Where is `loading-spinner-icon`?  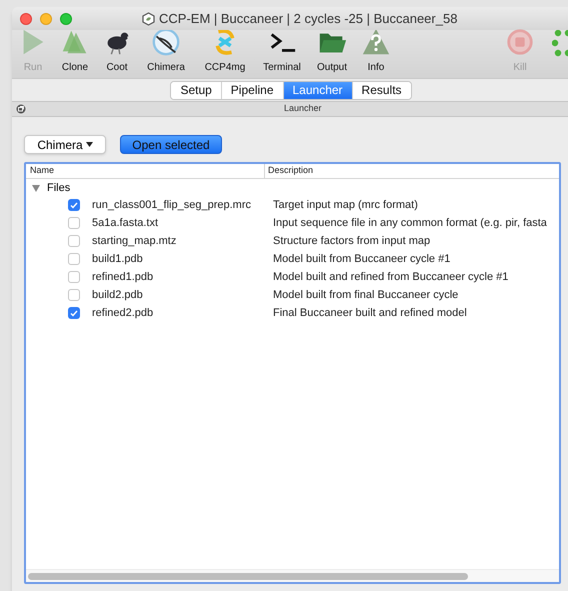
loading-spinner-icon is located at coordinates (560, 43).